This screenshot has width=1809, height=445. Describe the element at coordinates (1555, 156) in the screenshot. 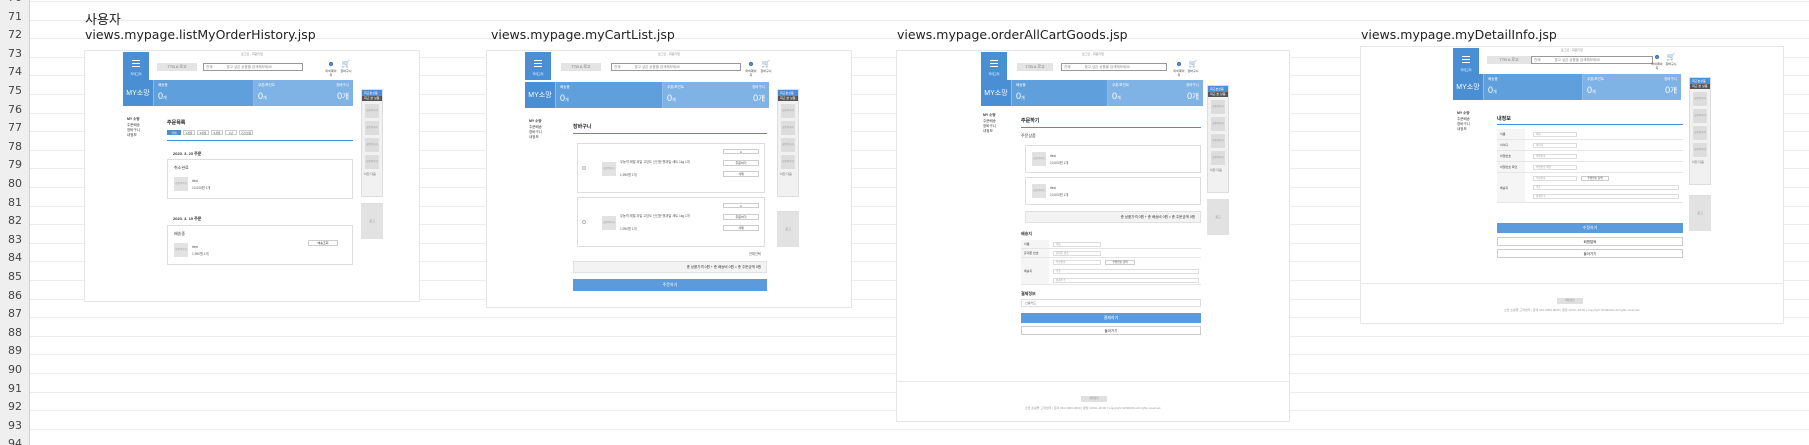

I see `password-input: 비밀번호` at that location.